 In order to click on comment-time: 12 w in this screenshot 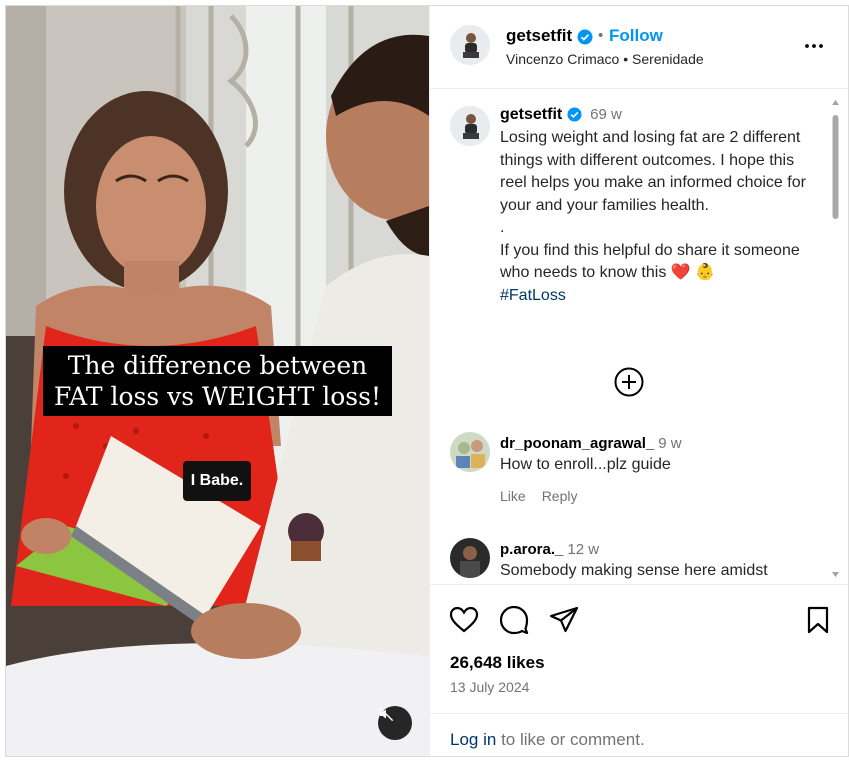, I will do `click(583, 549)`.